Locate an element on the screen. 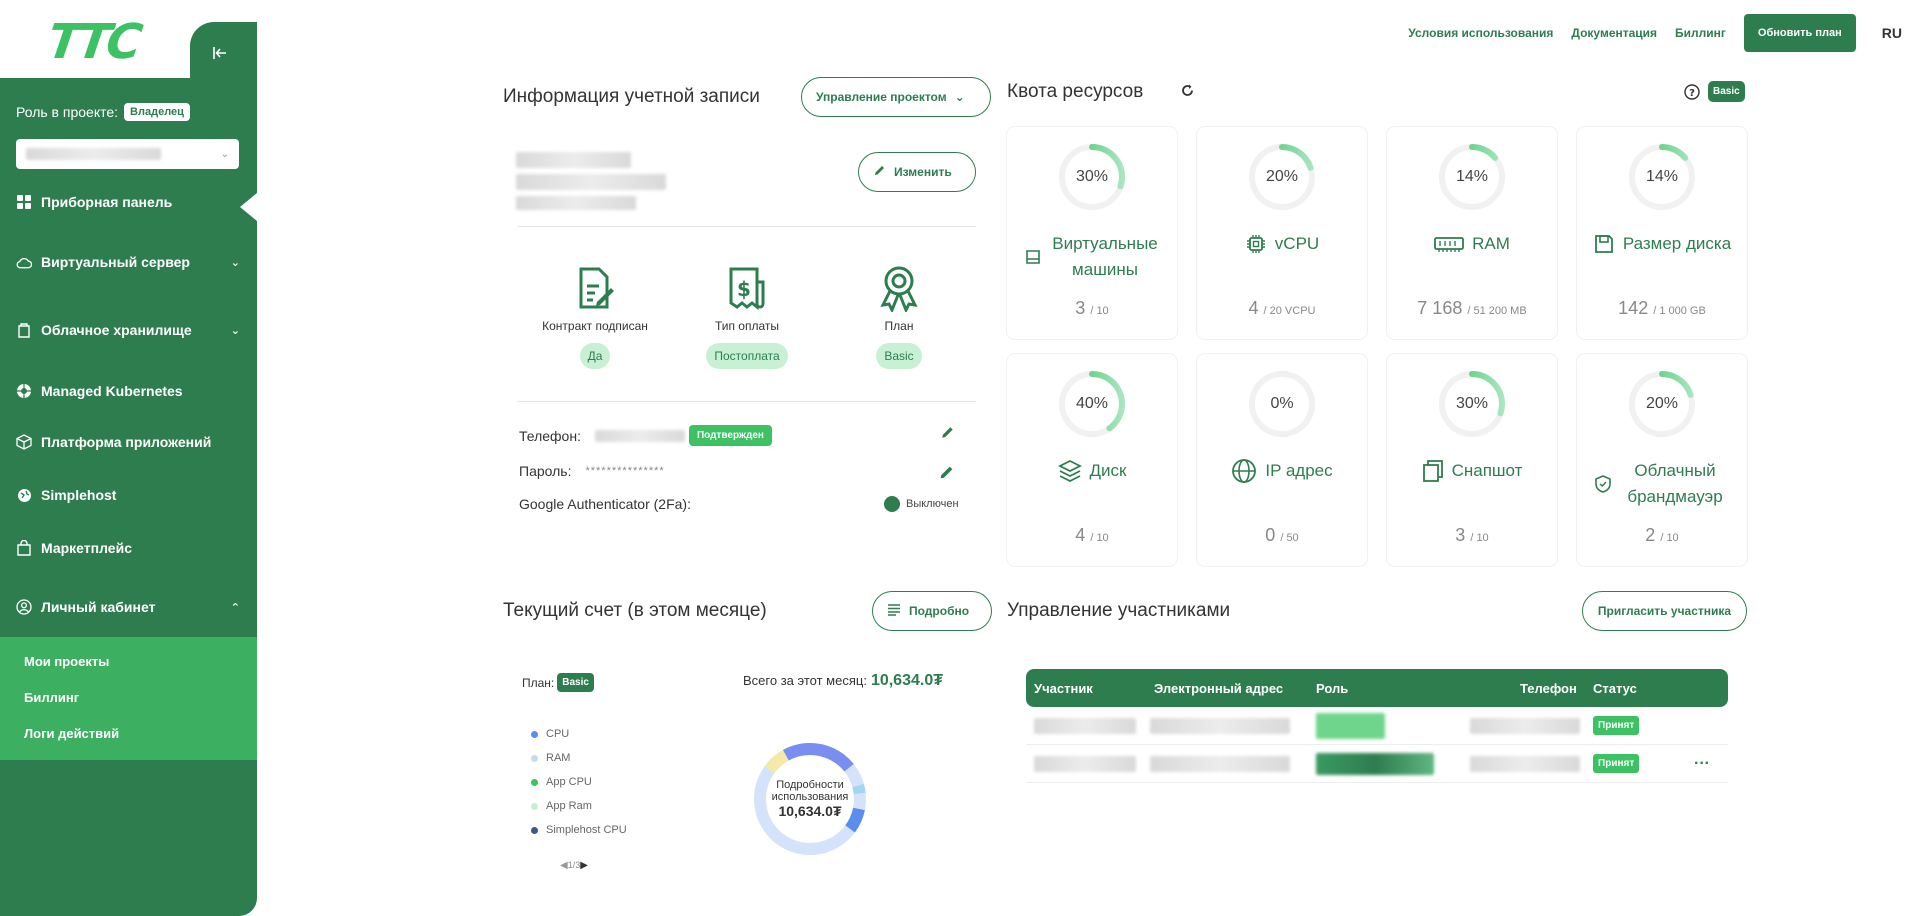  submenu-action-logs: Логи действий is located at coordinates (71, 733).